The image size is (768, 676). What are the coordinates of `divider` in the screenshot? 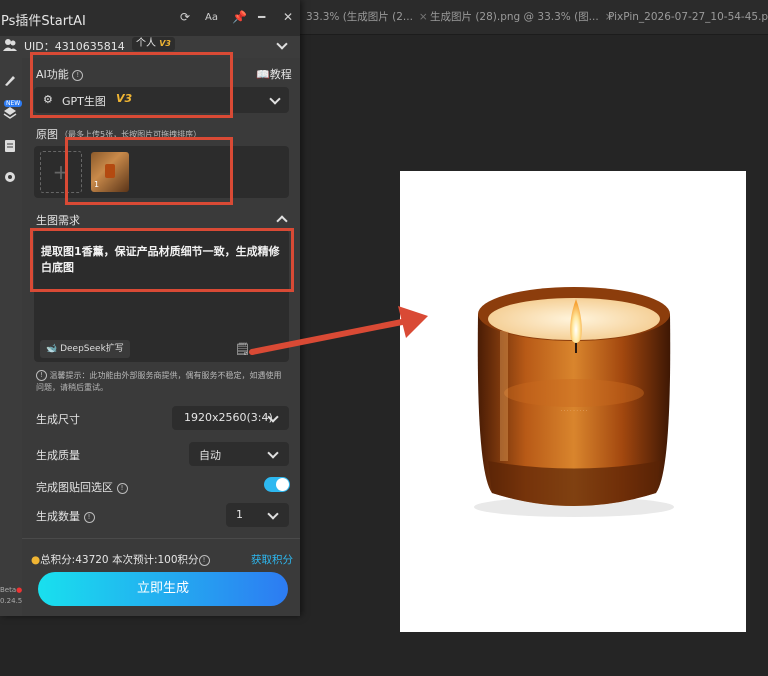 It's located at (161, 538).